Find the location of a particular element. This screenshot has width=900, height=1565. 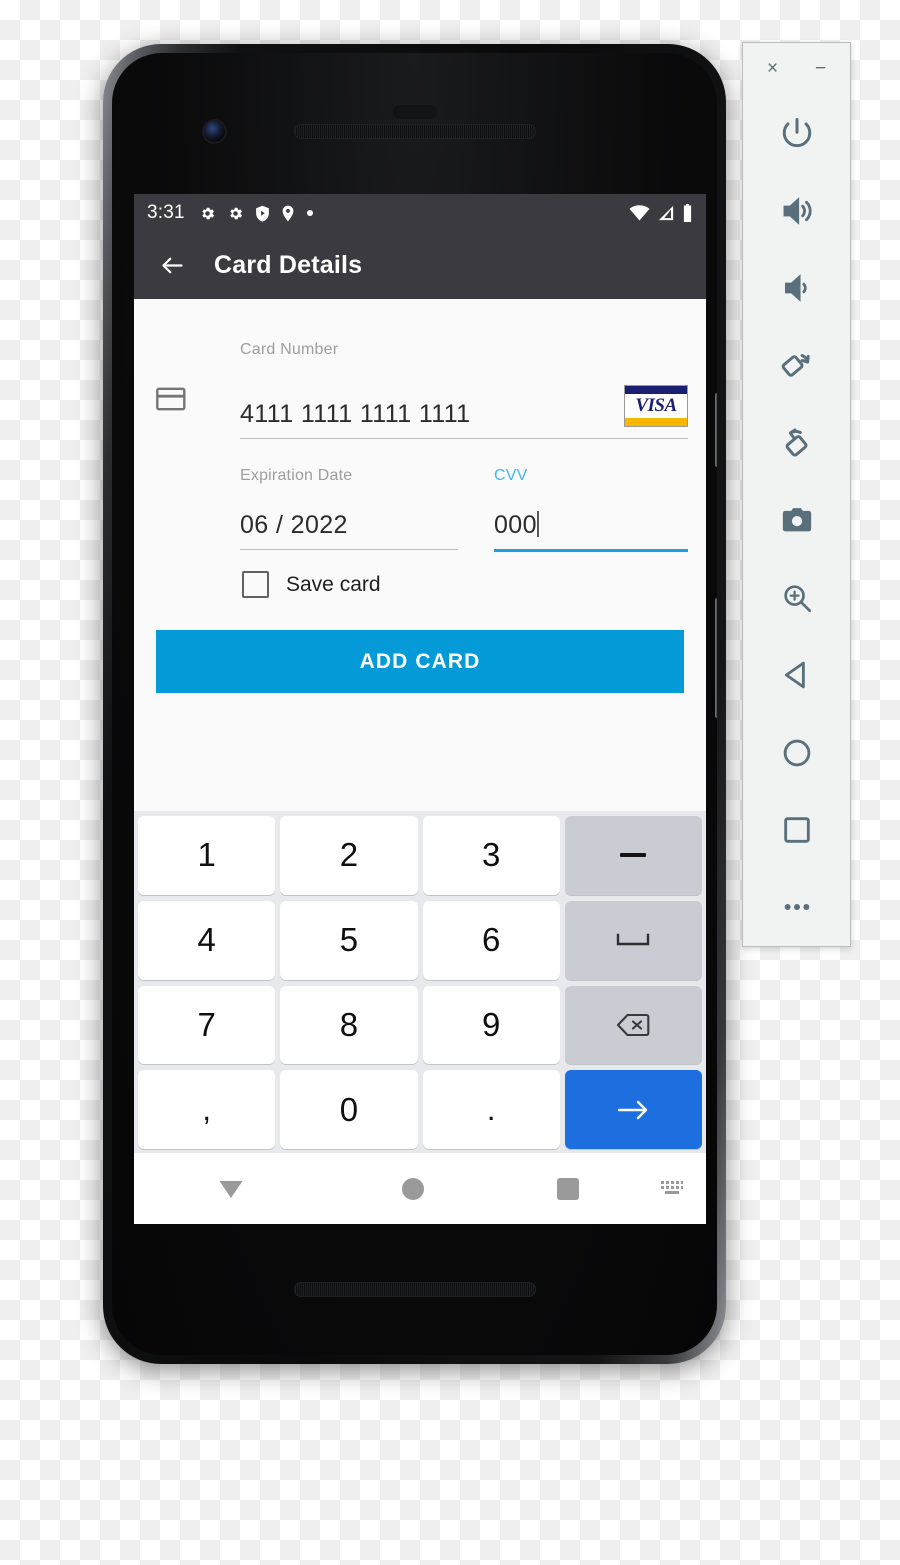

key-3: 3 is located at coordinates (491, 855).